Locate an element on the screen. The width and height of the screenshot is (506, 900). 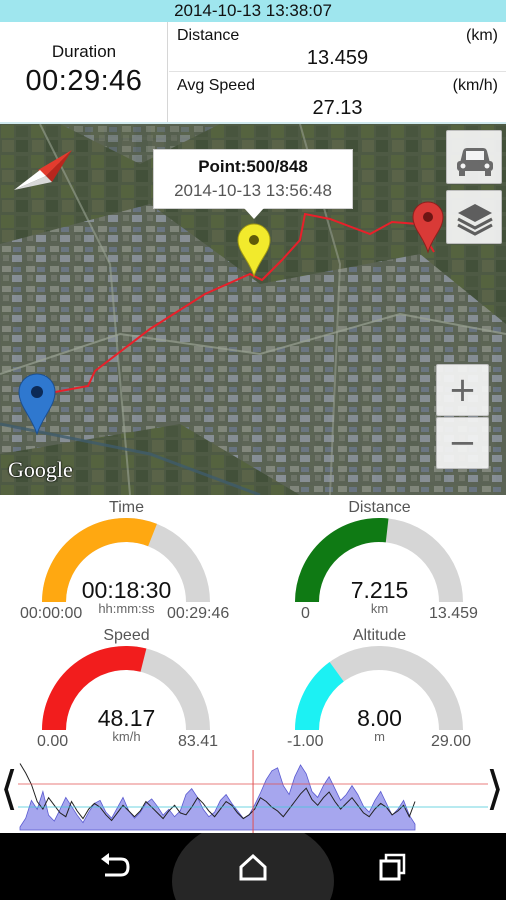
avg-speed-box: Avg Speed (km/h) 27.13 is located at coordinates (337, 97).